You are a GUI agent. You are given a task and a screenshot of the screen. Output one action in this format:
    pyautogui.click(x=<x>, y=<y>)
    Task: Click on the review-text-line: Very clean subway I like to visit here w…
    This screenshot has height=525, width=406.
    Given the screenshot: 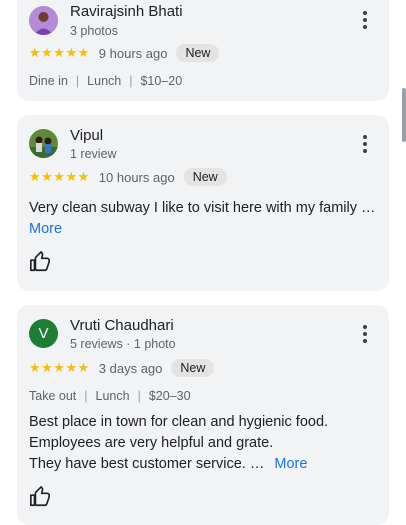 What is the action you would take?
    pyautogui.click(x=202, y=208)
    